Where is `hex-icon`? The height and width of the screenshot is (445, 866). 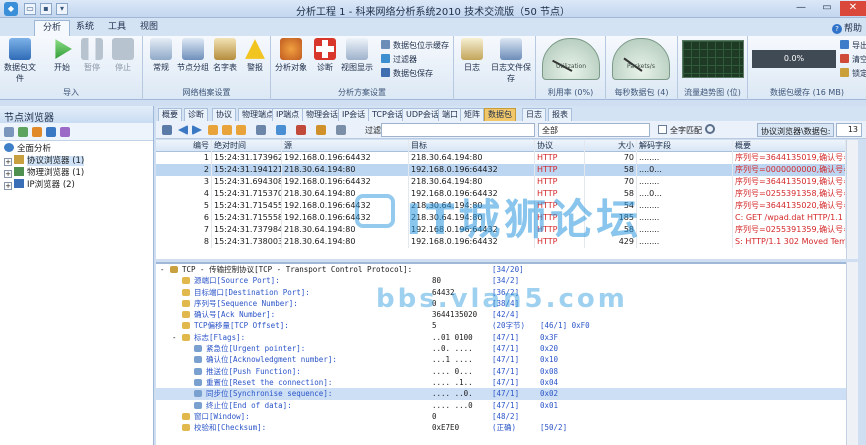 hex-icon is located at coordinates (227, 130).